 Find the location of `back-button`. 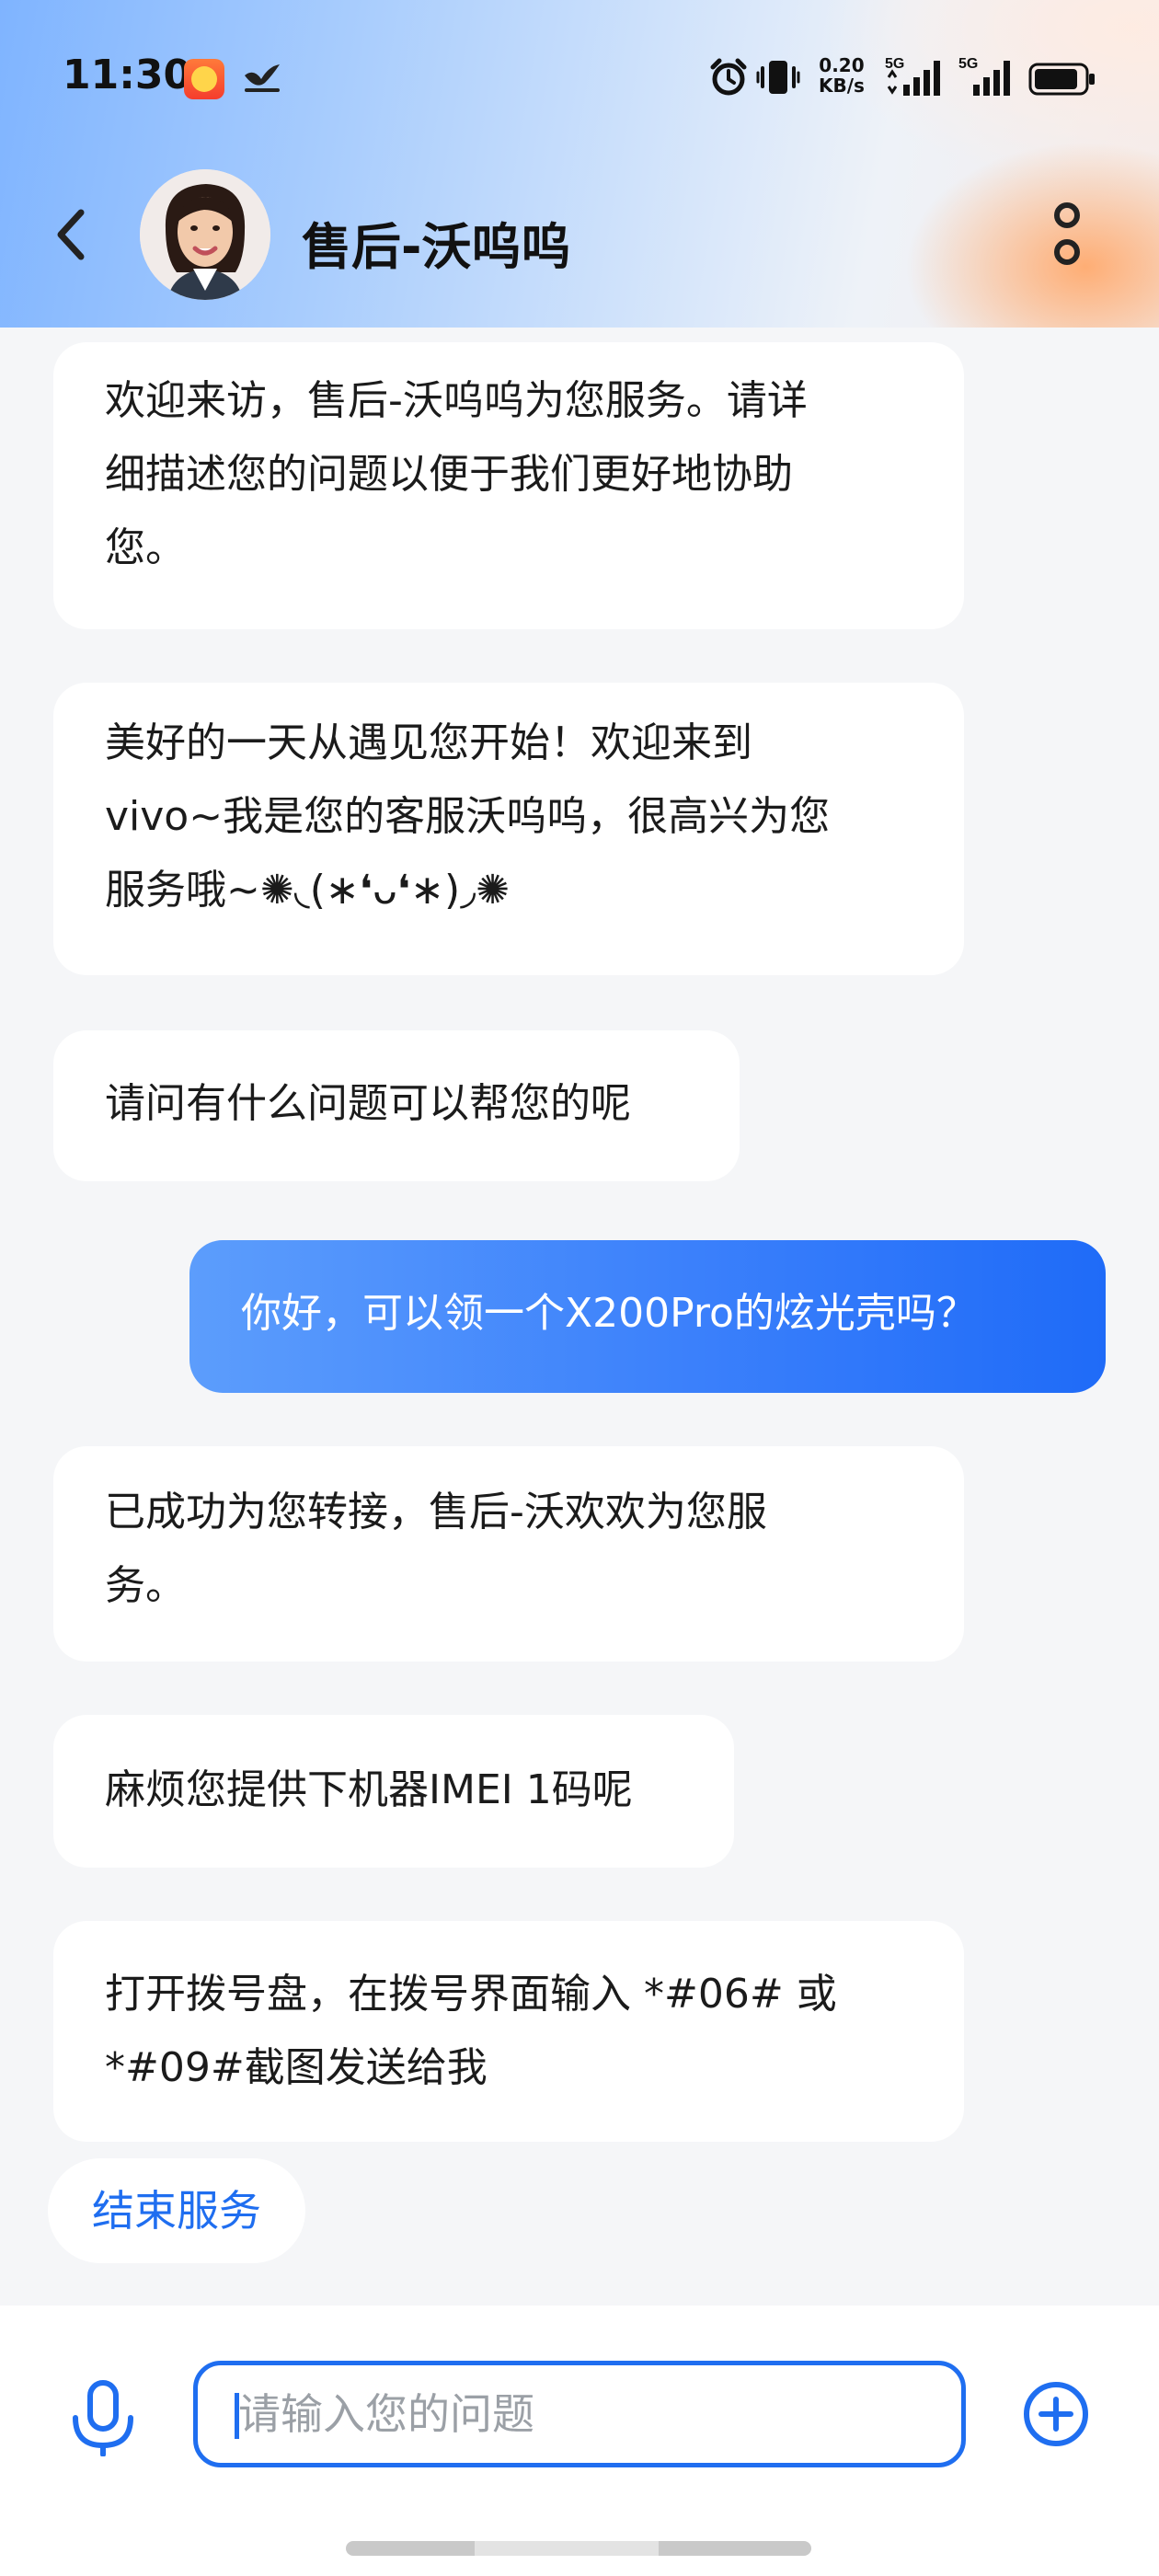

back-button is located at coordinates (71, 234).